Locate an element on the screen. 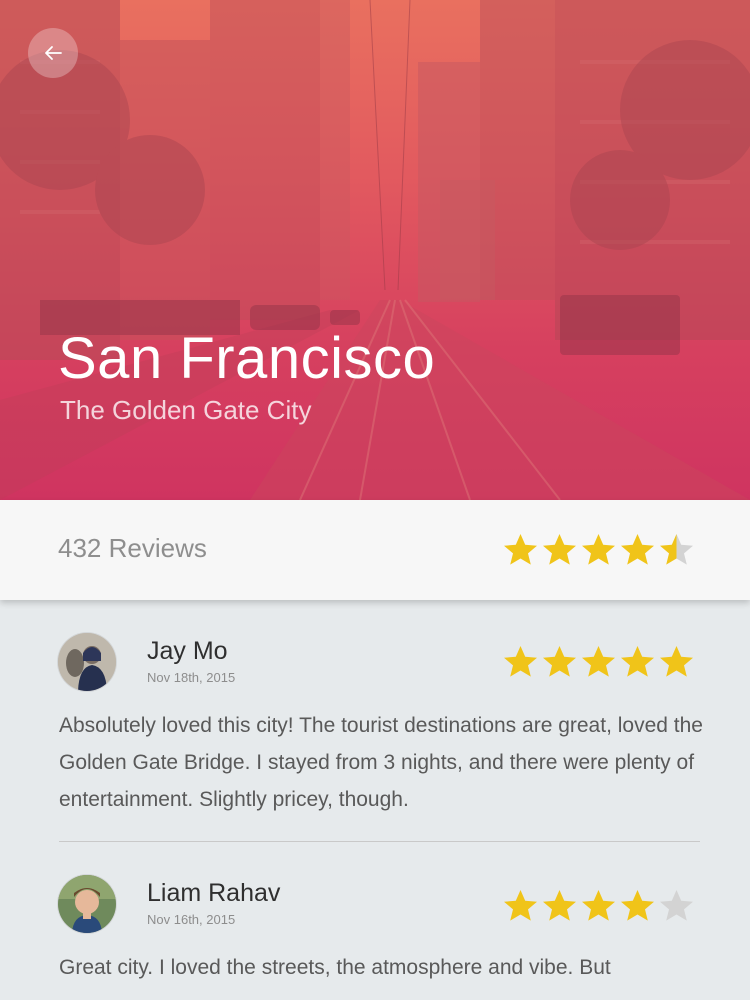 The image size is (750, 1000). review-divider is located at coordinates (379, 841).